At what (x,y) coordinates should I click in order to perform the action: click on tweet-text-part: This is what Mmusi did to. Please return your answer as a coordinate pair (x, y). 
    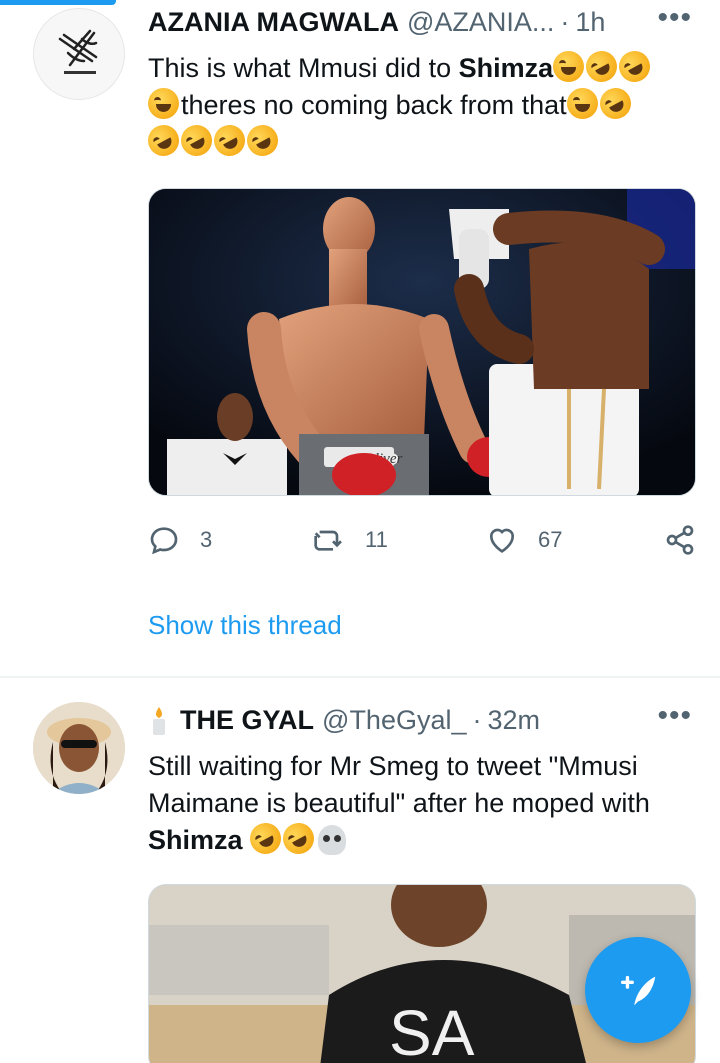
    Looking at the image, I should click on (303, 68).